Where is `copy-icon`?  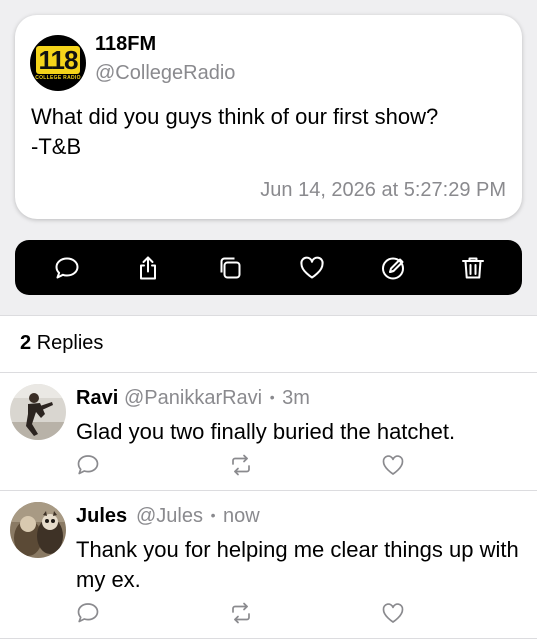
copy-icon is located at coordinates (230, 268).